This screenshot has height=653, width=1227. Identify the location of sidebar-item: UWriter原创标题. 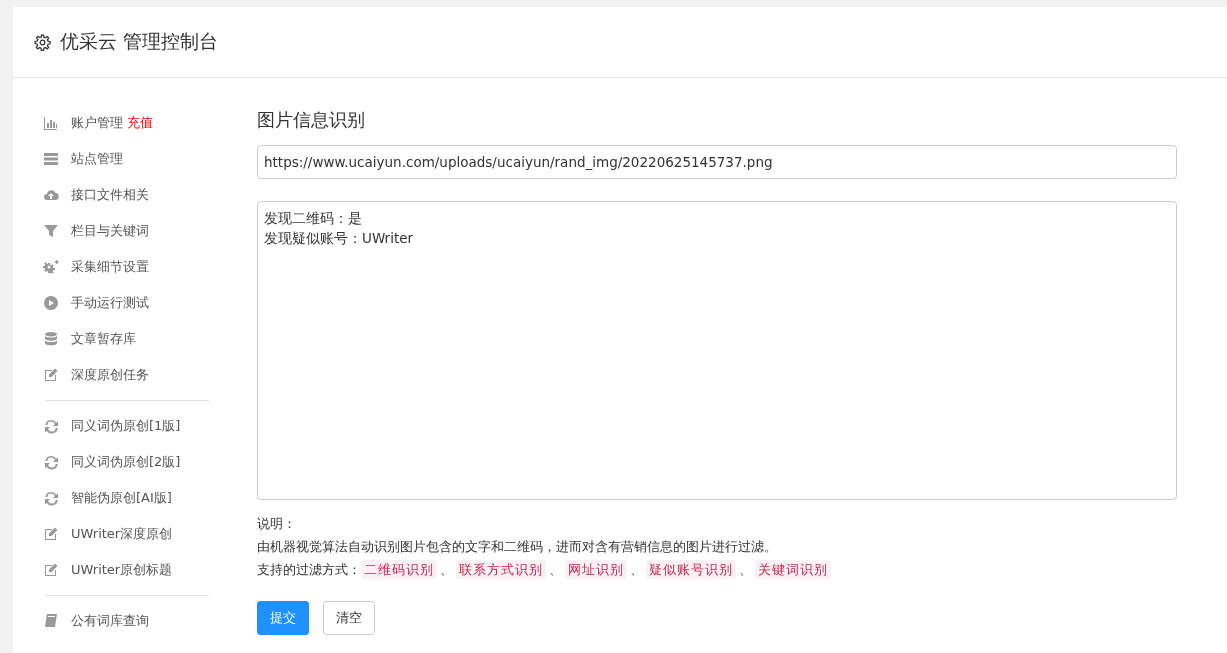
(122, 570).